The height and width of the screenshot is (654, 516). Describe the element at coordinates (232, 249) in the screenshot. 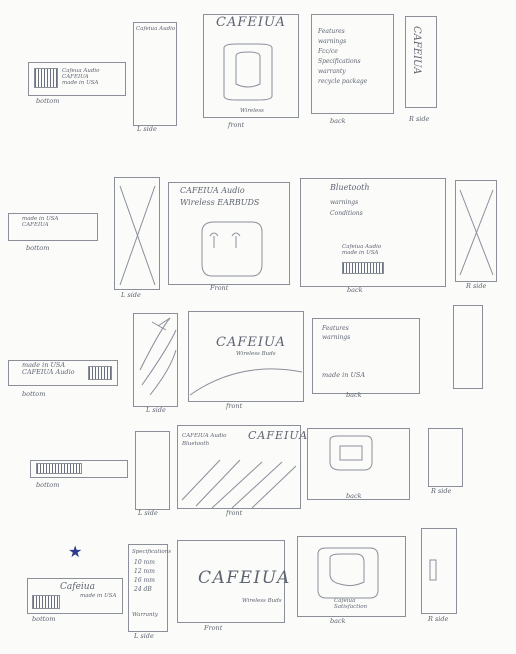

I see `row2-earbuds-icon` at that location.